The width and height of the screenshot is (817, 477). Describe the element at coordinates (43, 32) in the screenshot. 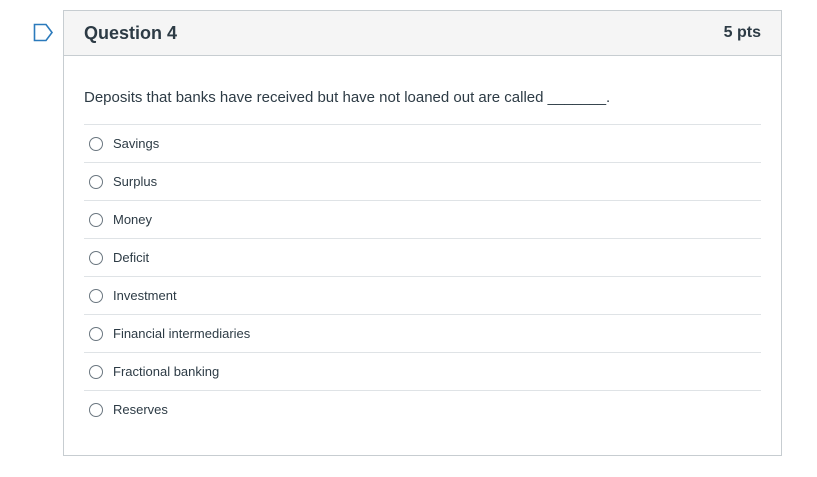

I see `flag-question-icon` at that location.